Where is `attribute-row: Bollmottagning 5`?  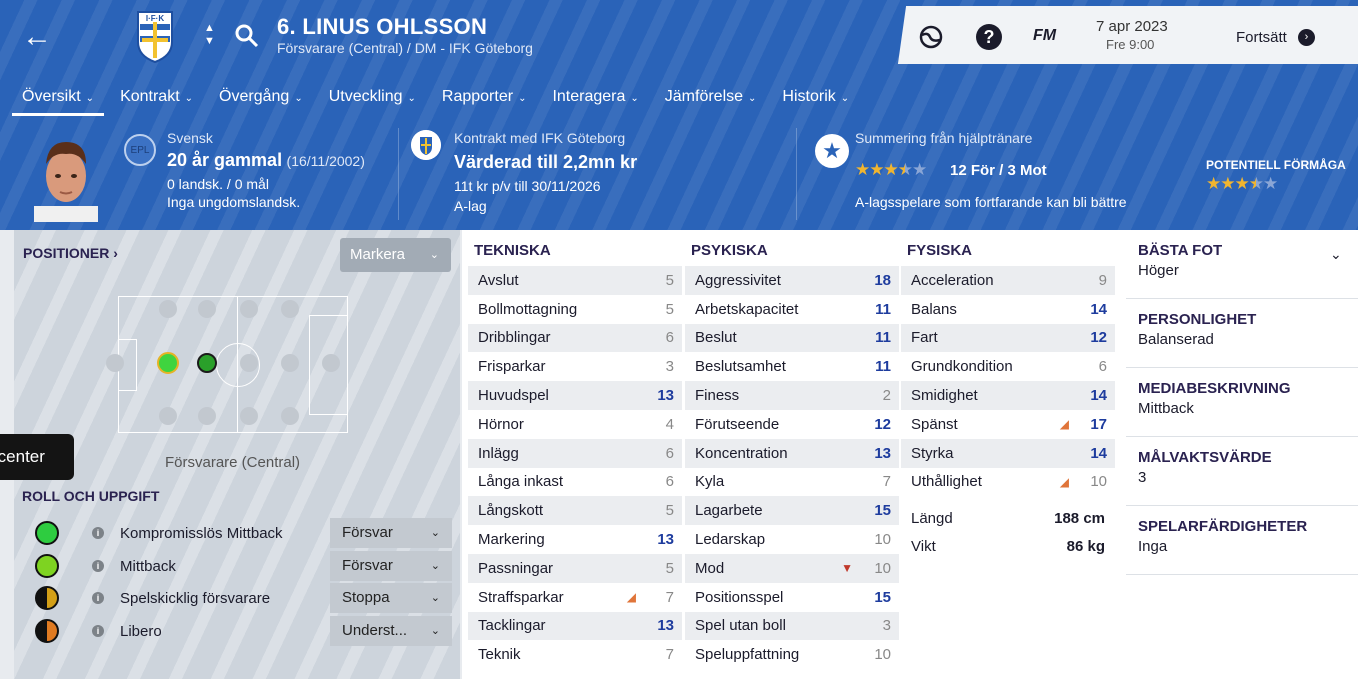 attribute-row: Bollmottagning 5 is located at coordinates (575, 309).